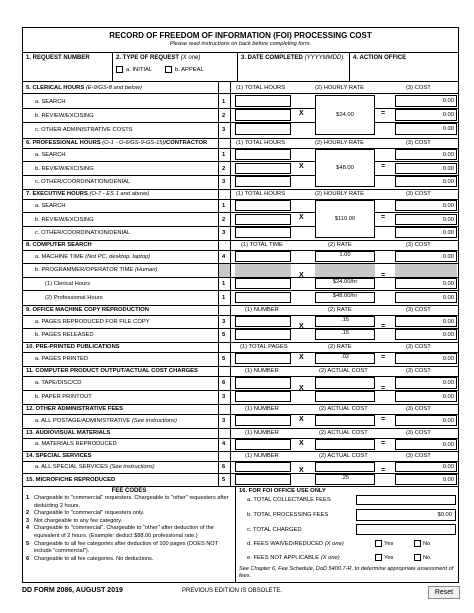  What do you see at coordinates (263, 479) in the screenshot?
I see `microfiche-number-input` at bounding box center [263, 479].